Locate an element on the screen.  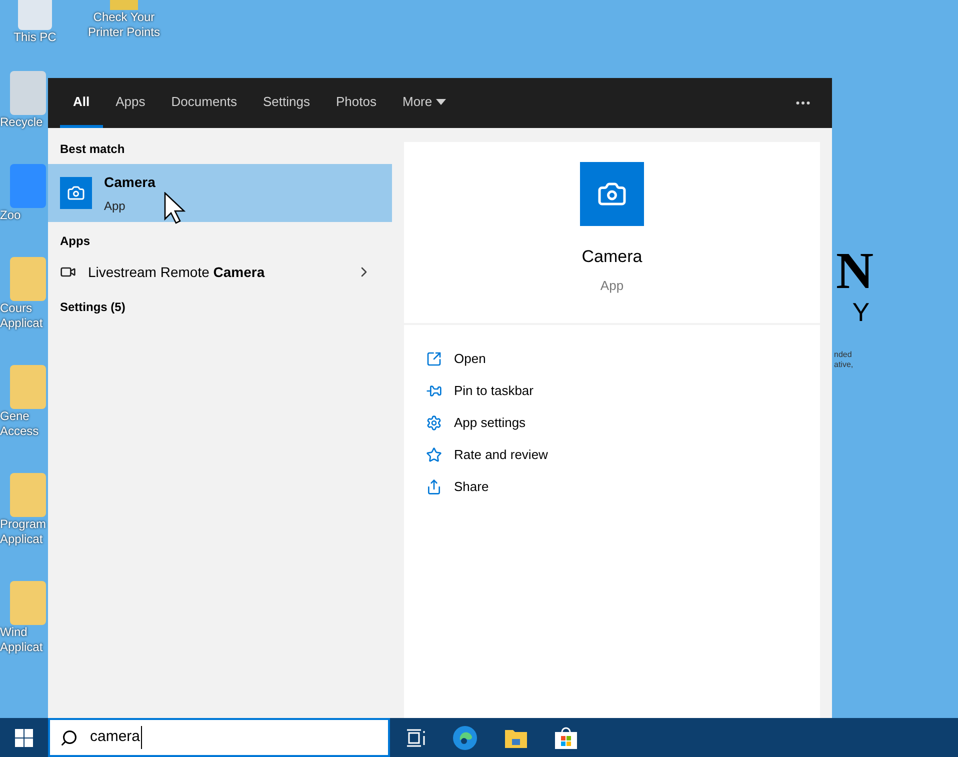
search-tab: Photos is located at coordinates (356, 103).